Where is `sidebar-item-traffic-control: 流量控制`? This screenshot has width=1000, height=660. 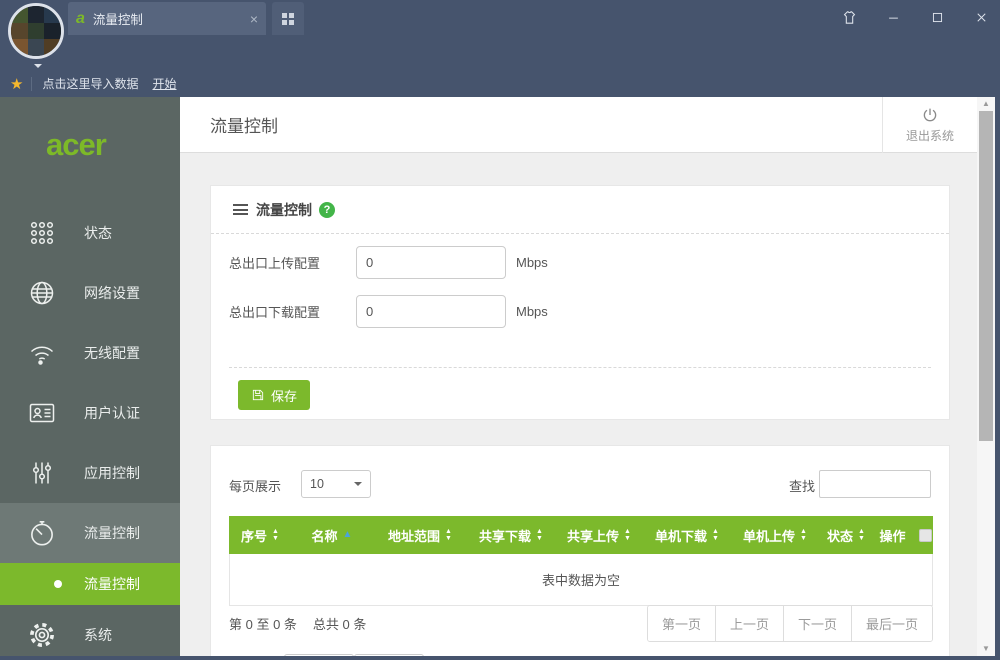 sidebar-item-traffic-control: 流量控制 is located at coordinates (90, 533).